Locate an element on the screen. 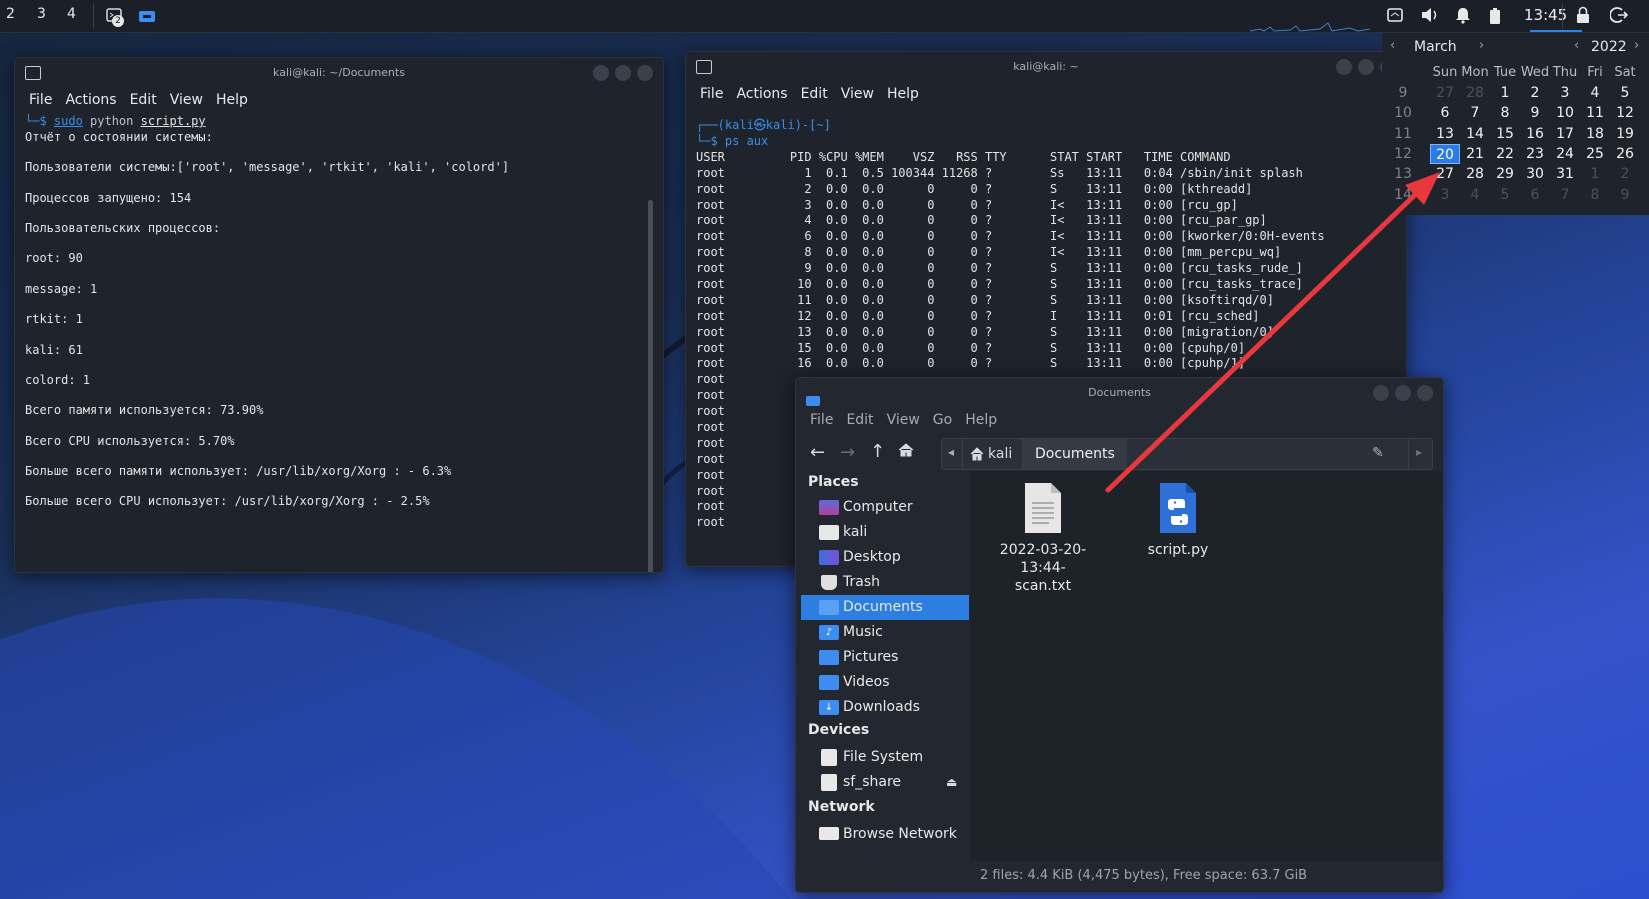 This screenshot has width=1649, height=899. sidebar-item-pictures: Pictures is located at coordinates (885, 657).